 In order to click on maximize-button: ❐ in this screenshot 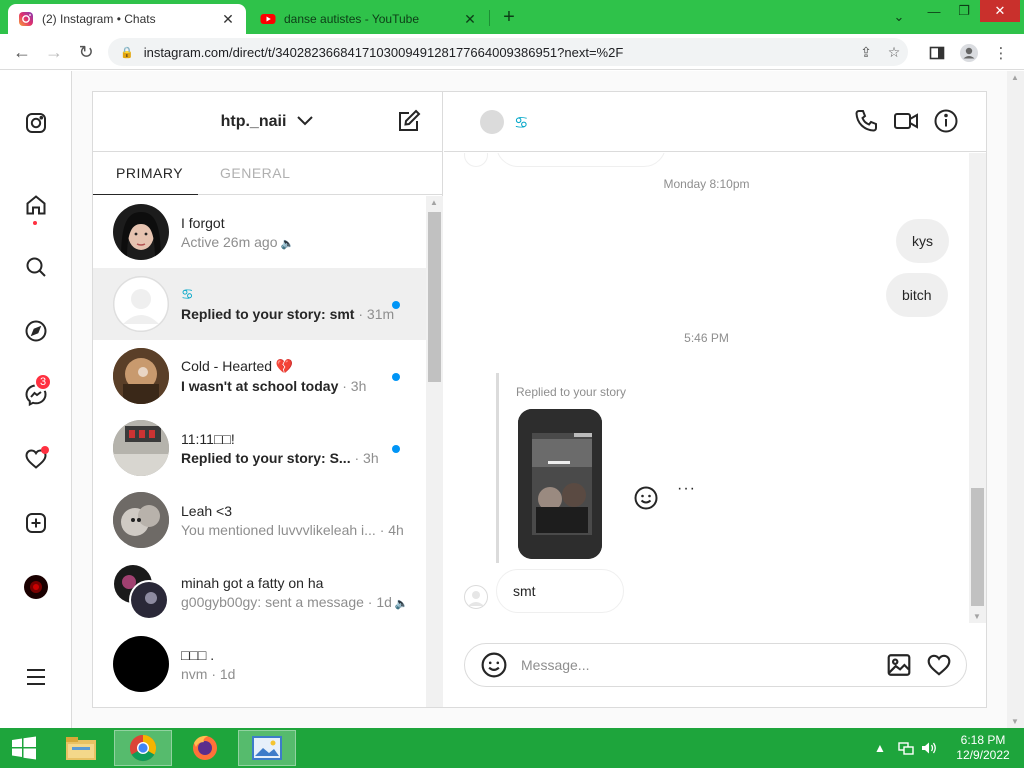, I will do `click(964, 11)`.